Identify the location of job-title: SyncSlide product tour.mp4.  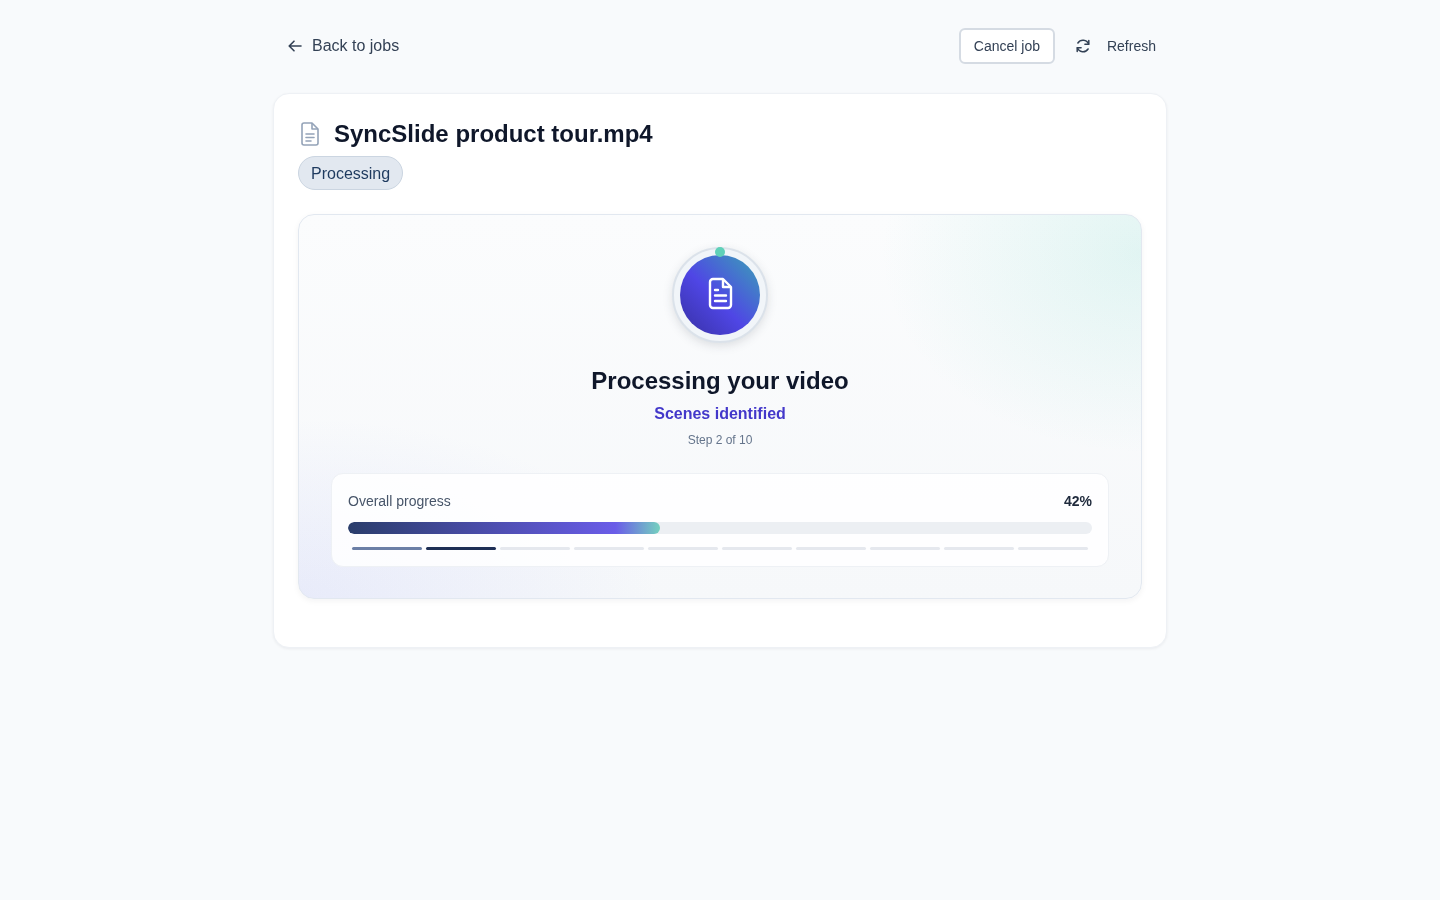
(493, 134).